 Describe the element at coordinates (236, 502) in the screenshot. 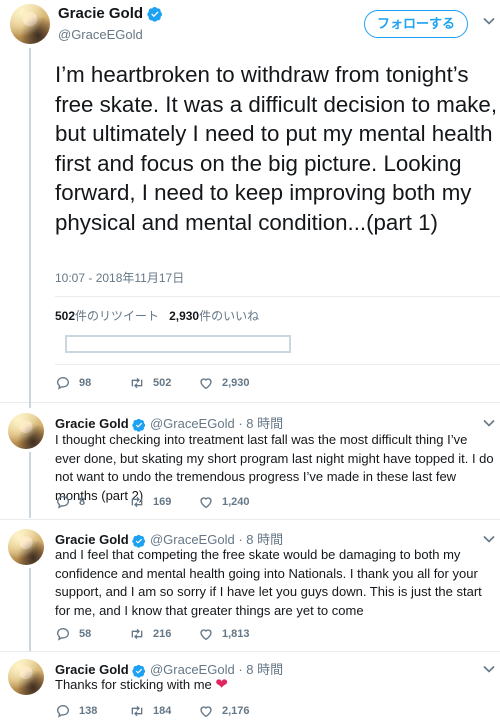

I see `like-count: 1,240` at that location.